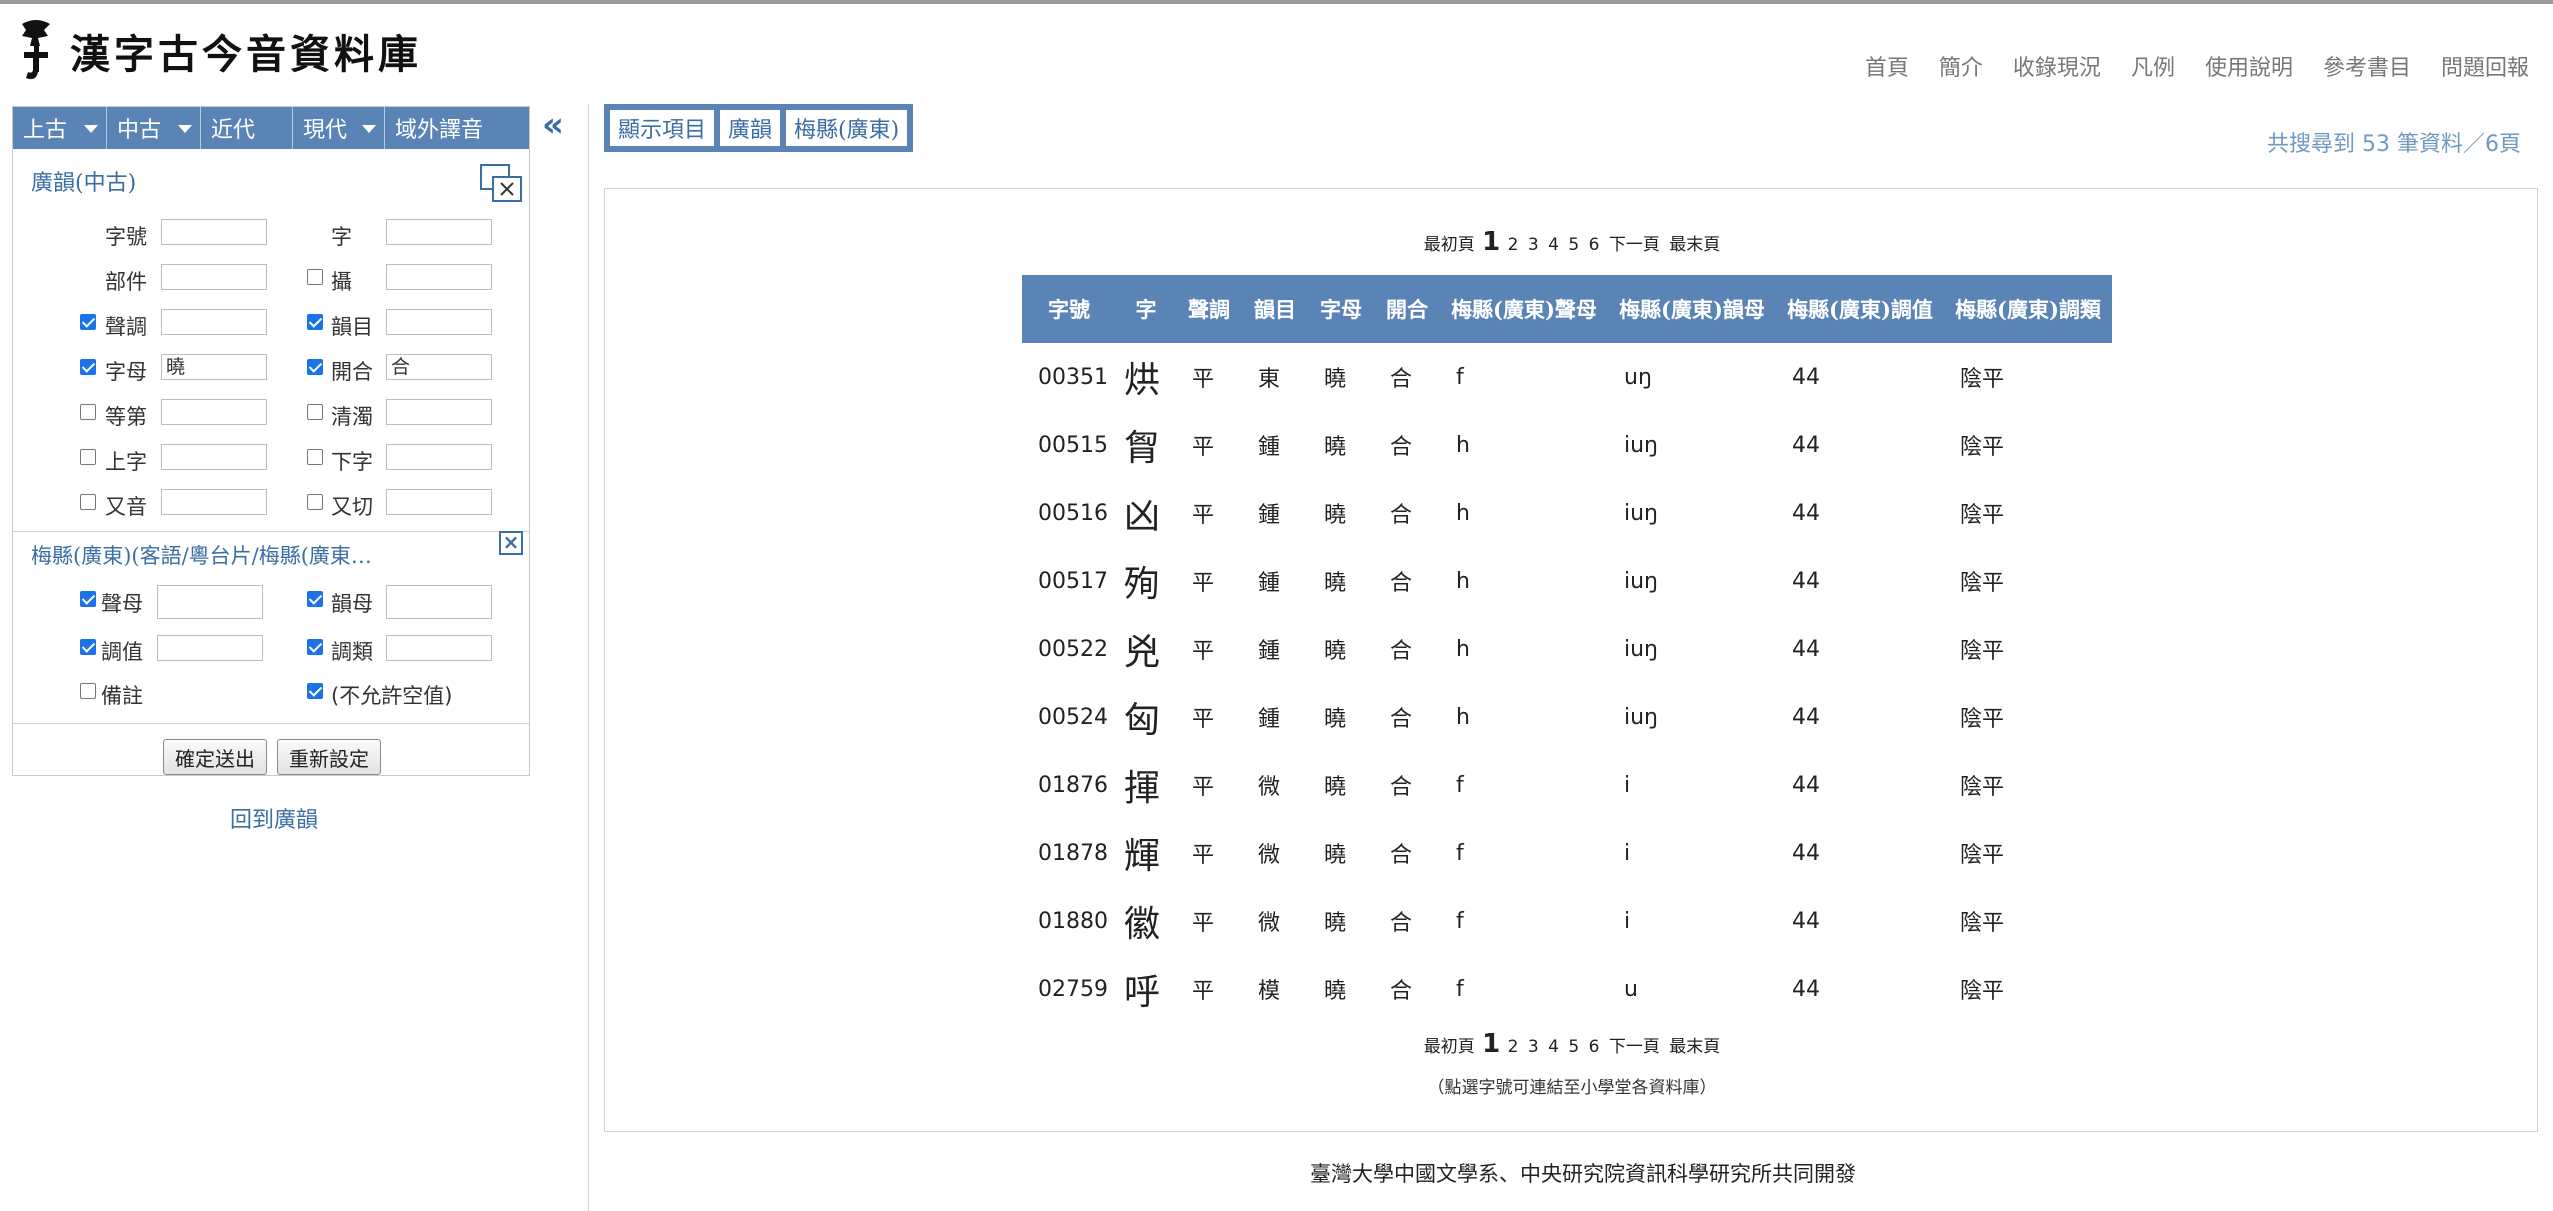 The image size is (2553, 1211). What do you see at coordinates (329, 757) in the screenshot?
I see `reset-button: 重新設定` at bounding box center [329, 757].